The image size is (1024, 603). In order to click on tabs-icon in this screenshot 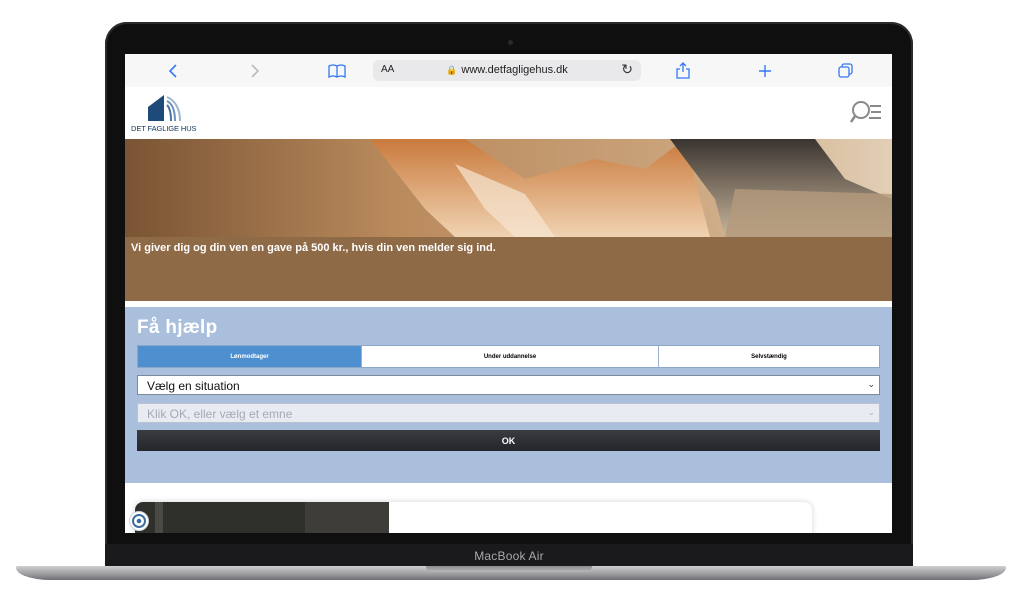, I will do `click(845, 70)`.